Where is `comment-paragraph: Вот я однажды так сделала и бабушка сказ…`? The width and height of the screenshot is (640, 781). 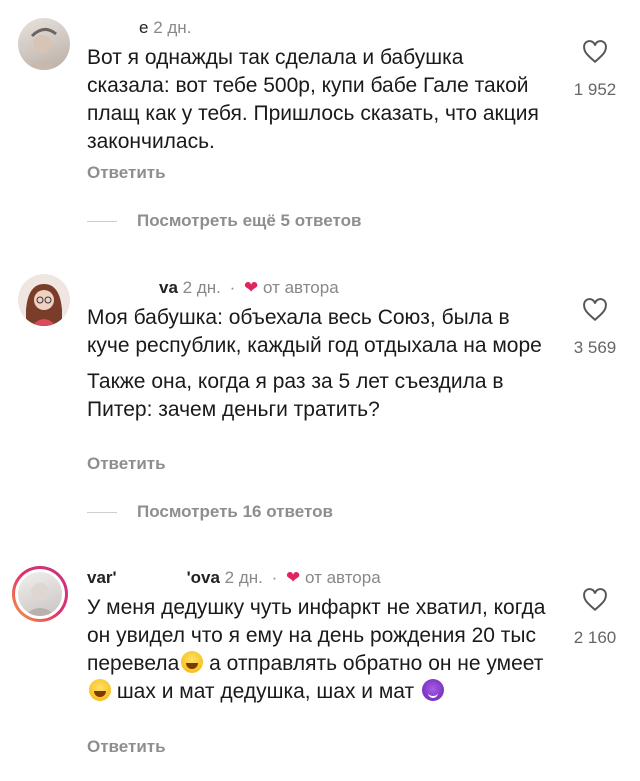
comment-paragraph: Вот я однажды так сделала и бабушка сказ… is located at coordinates (313, 99).